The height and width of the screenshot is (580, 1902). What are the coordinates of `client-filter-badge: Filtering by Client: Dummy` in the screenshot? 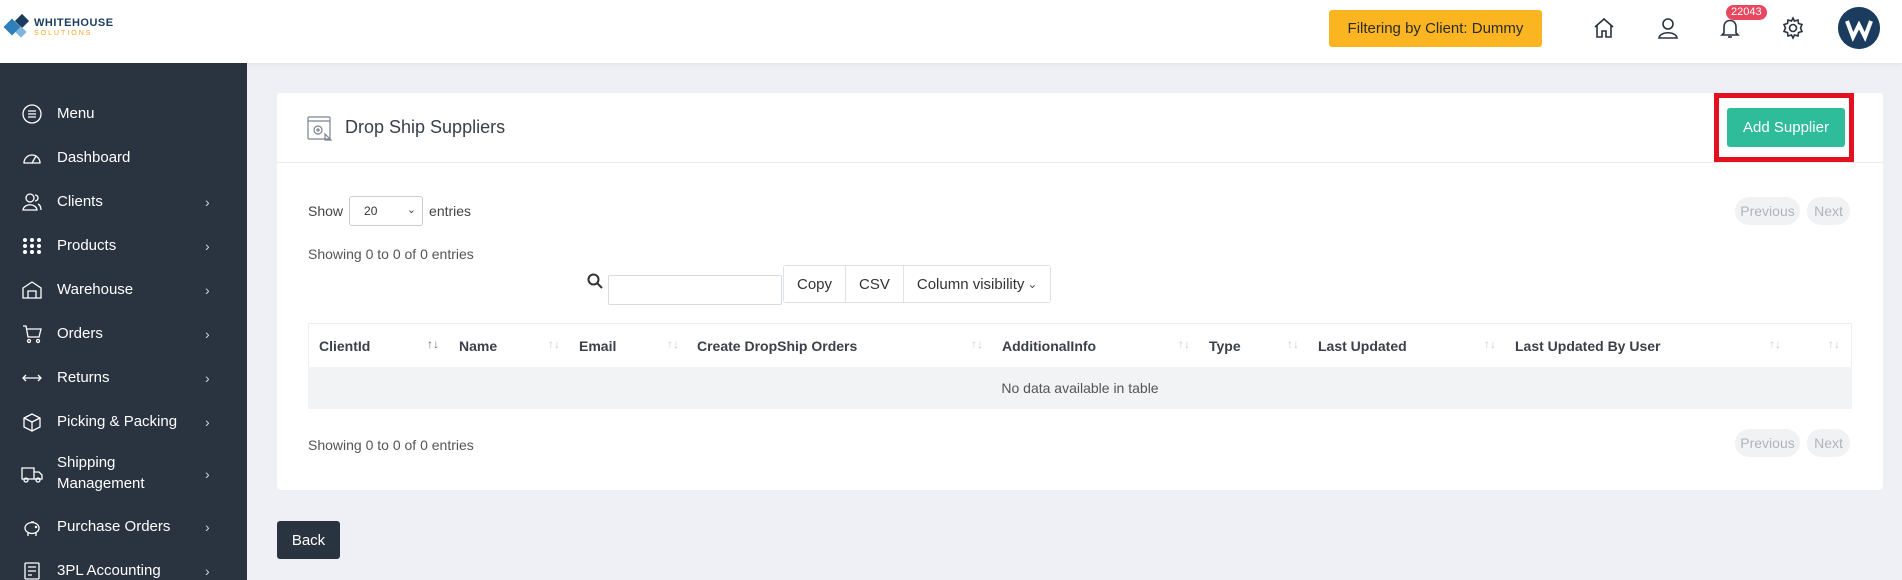 It's located at (1435, 28).